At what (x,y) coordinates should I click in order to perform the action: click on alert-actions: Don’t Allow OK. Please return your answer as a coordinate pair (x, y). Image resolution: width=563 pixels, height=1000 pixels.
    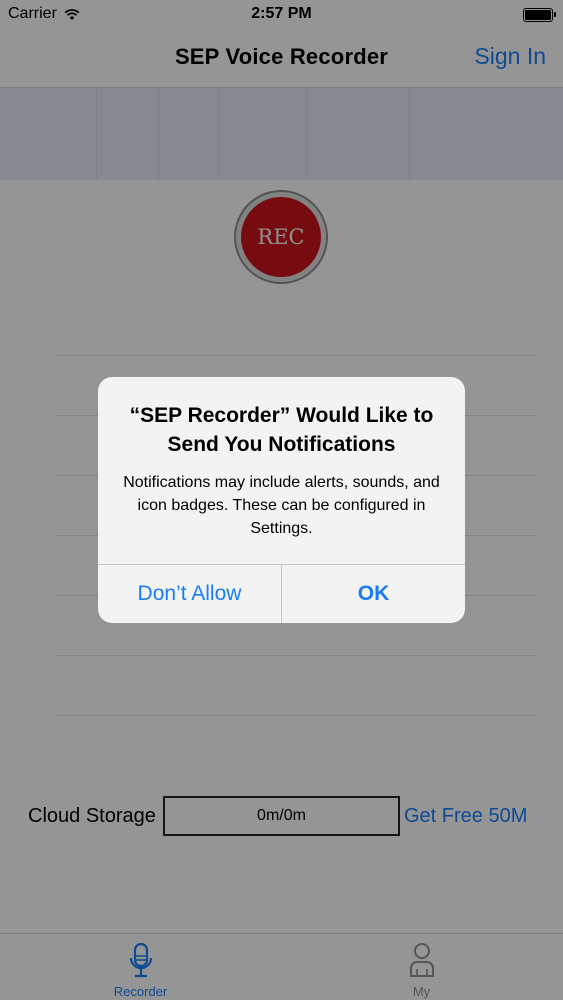
    Looking at the image, I should click on (281, 593).